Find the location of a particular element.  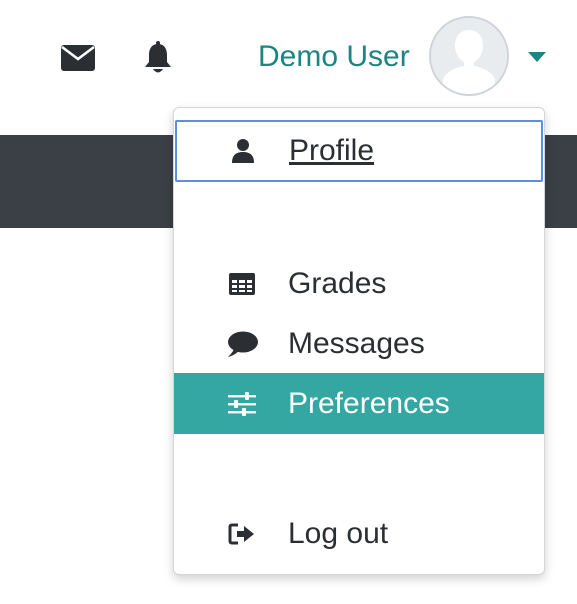

menu-item-label: Grades is located at coordinates (337, 283).